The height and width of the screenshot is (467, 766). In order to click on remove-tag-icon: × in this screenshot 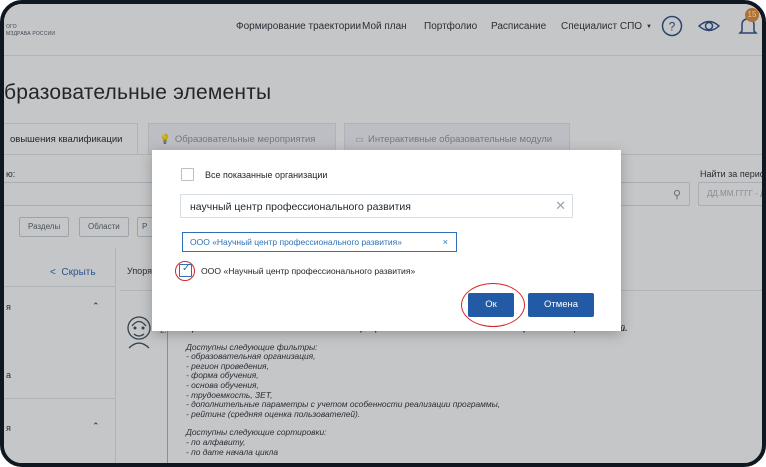, I will do `click(445, 242)`.